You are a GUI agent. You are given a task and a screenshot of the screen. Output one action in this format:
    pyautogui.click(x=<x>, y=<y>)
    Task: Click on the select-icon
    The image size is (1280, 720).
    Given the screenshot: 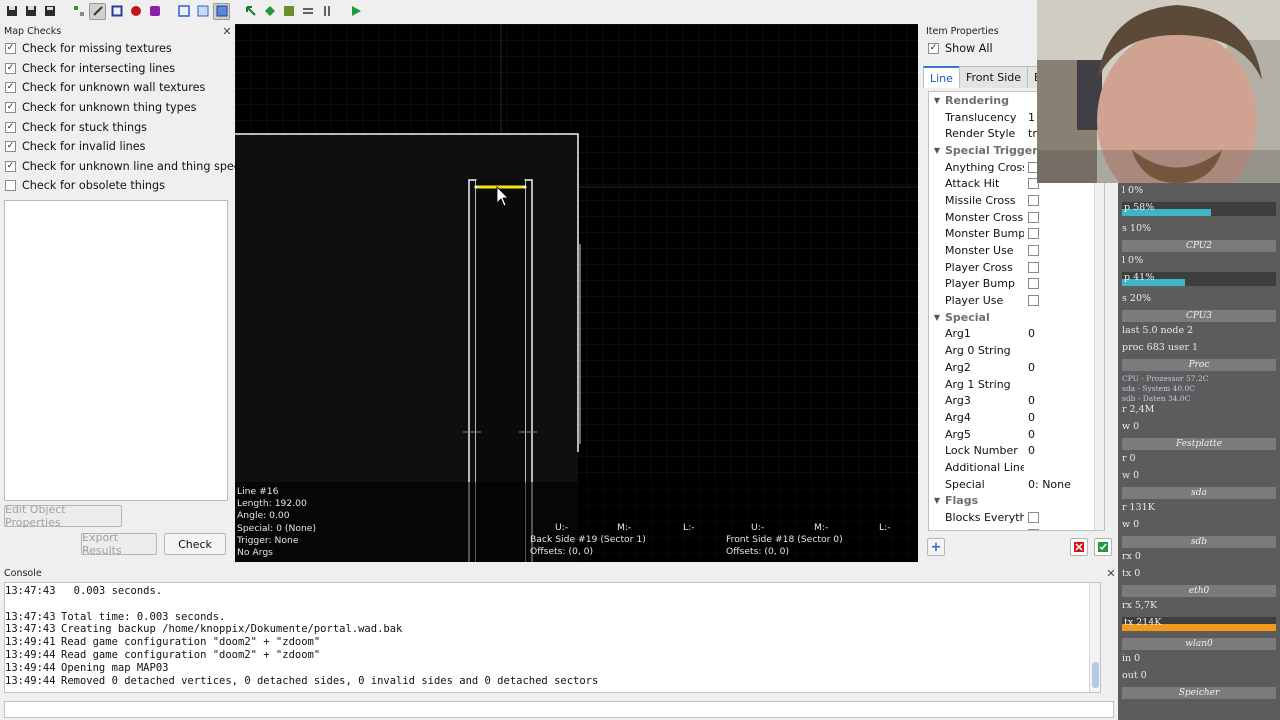 What is the action you would take?
    pyautogui.click(x=78, y=11)
    